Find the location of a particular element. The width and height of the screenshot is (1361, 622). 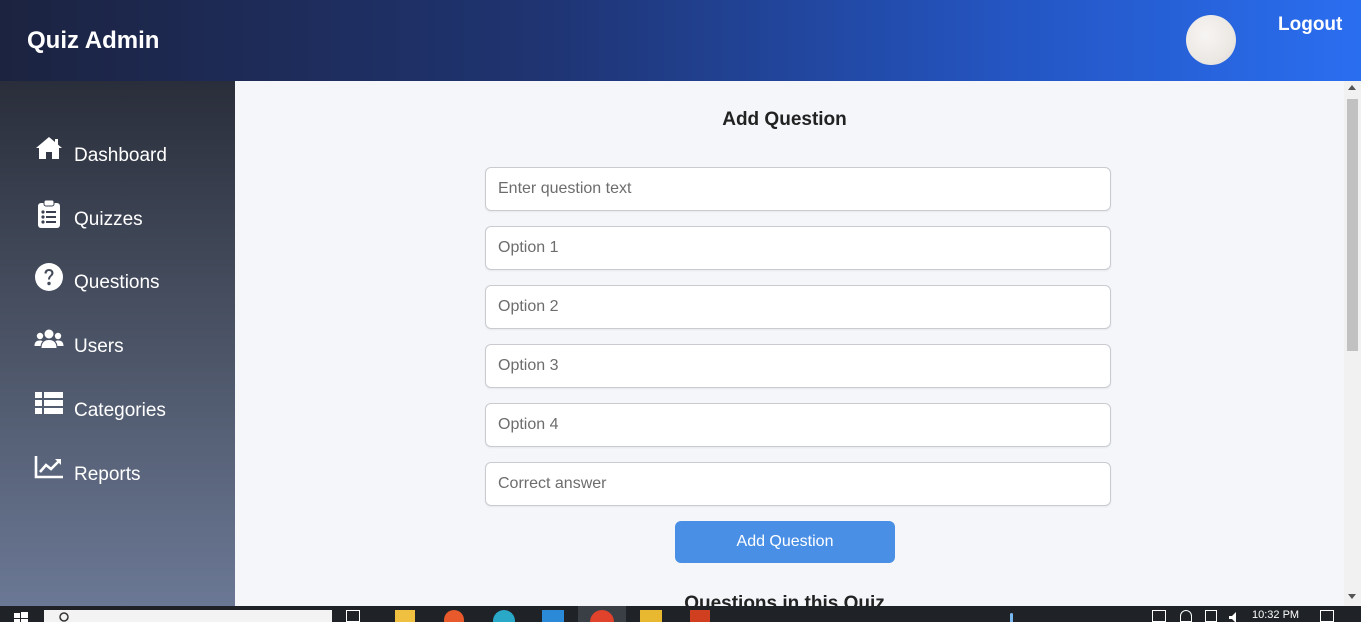

questions-section-title: Questions in this Quiz is located at coordinates (784, 599).